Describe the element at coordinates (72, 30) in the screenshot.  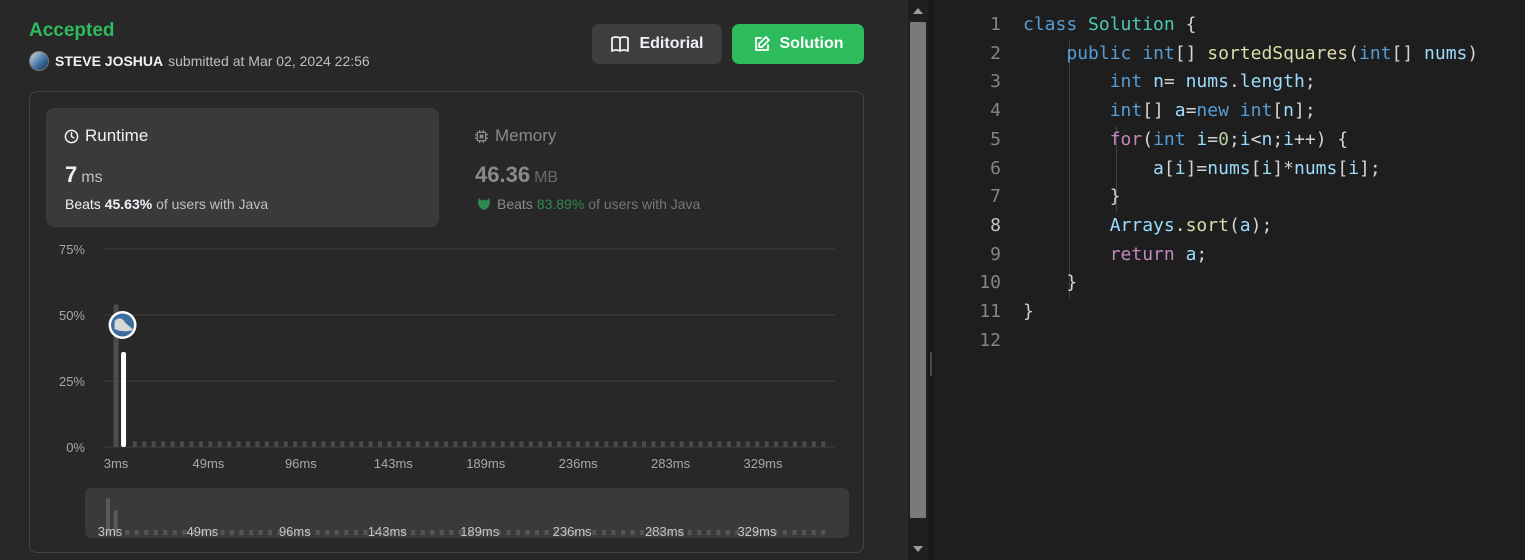
I see `submission-status: Accepted` at that location.